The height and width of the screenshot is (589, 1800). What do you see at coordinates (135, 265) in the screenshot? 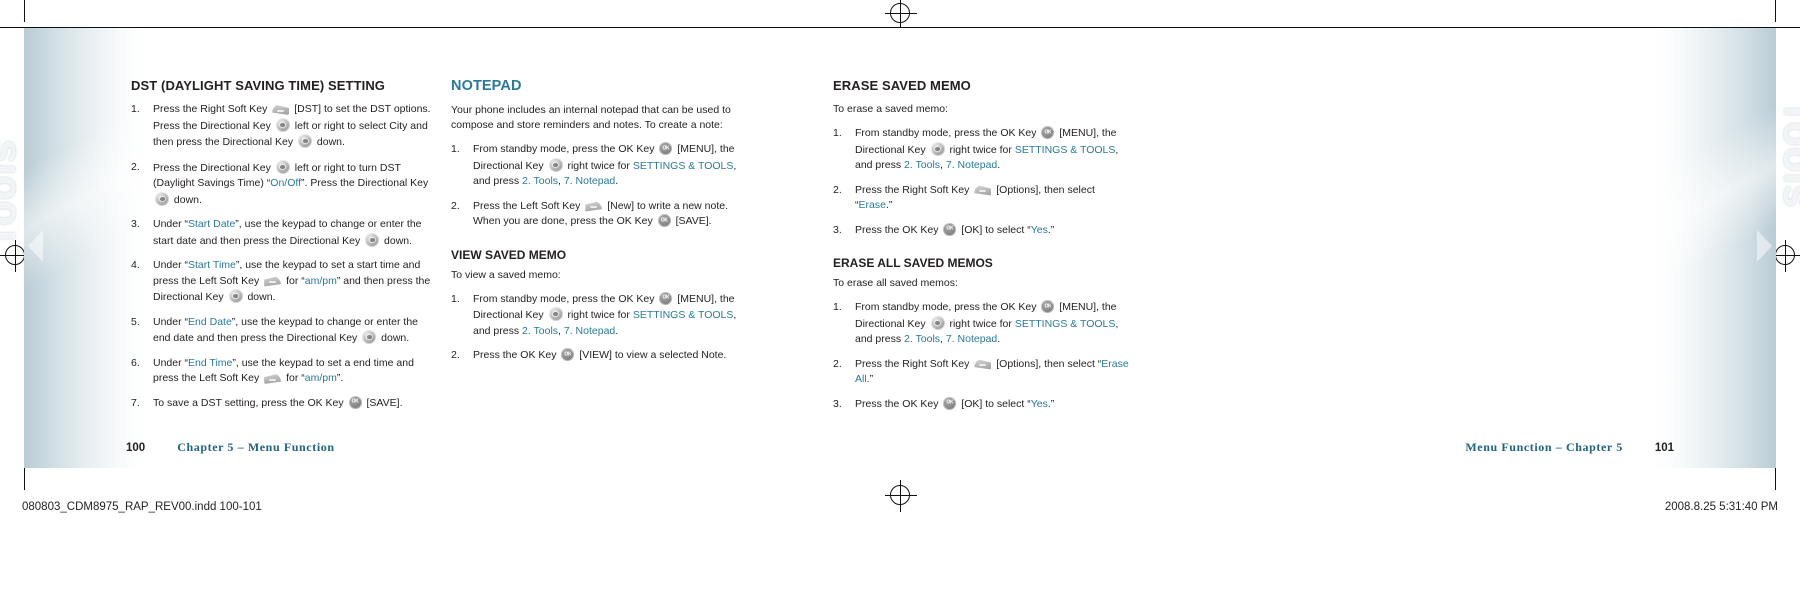
I see `step-number: 4.` at bounding box center [135, 265].